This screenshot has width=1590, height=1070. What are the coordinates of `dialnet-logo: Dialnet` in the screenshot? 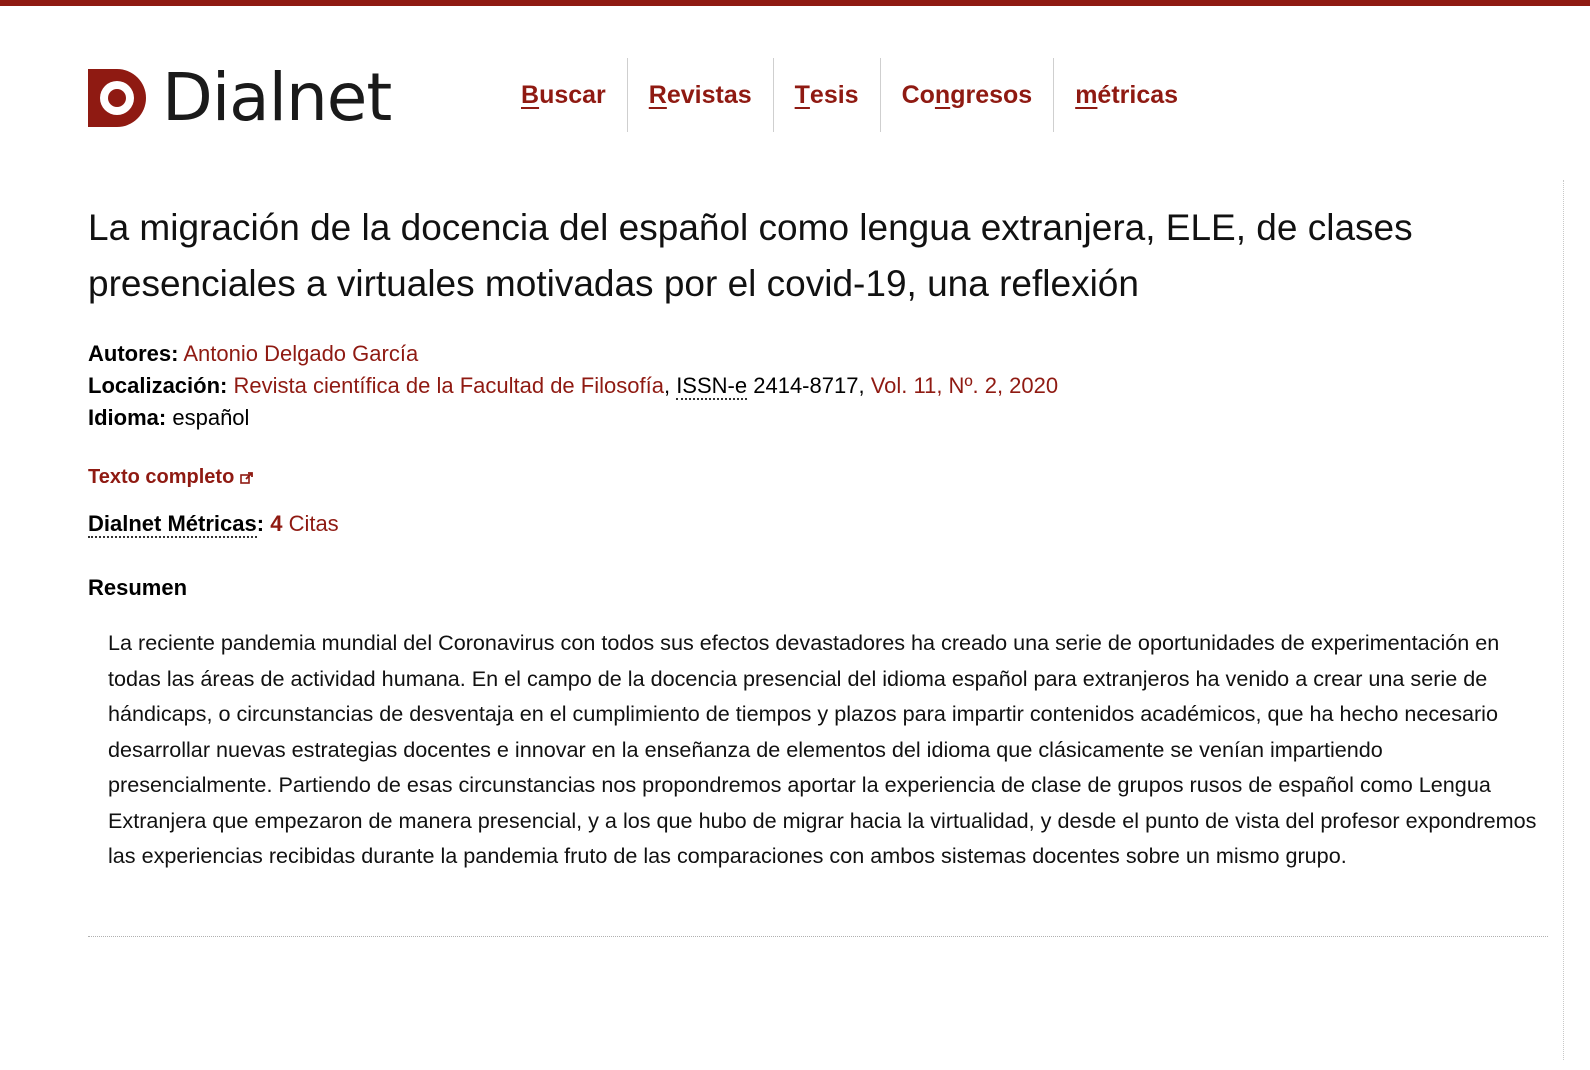 It's located at (240, 97).